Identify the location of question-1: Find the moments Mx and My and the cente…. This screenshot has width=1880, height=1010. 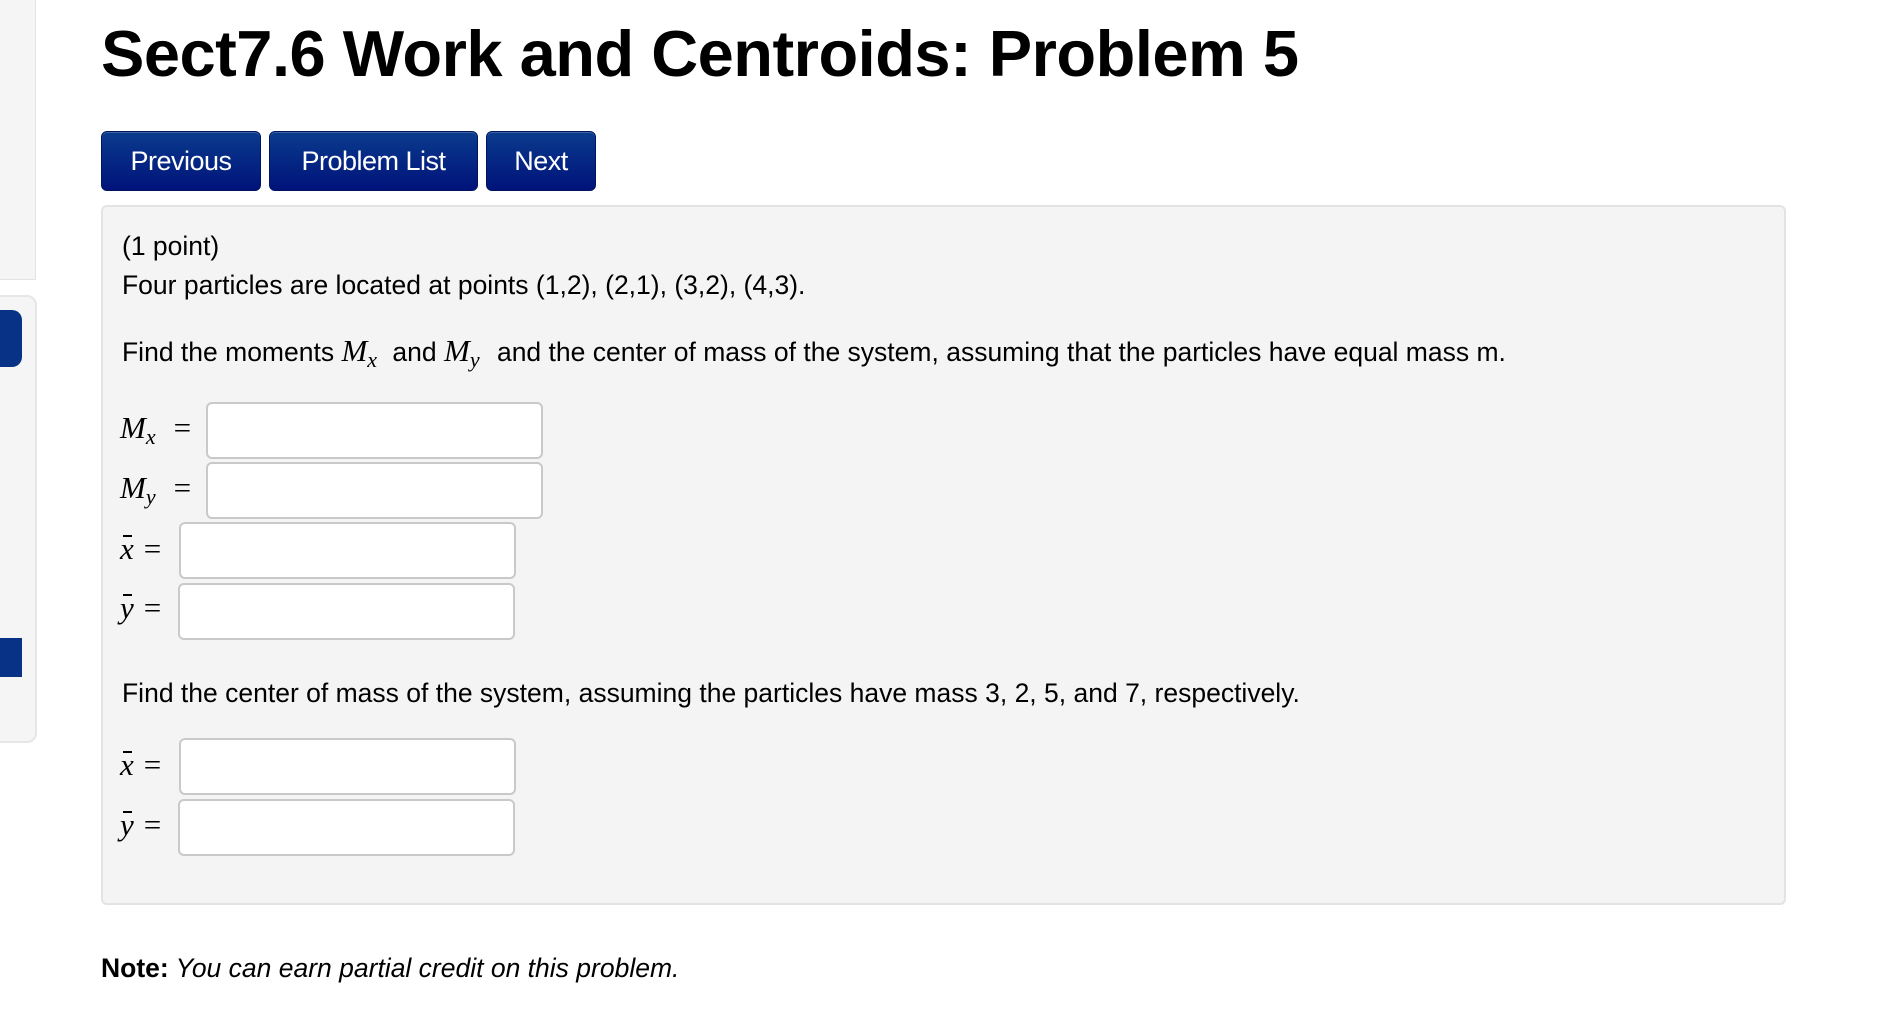
(814, 352).